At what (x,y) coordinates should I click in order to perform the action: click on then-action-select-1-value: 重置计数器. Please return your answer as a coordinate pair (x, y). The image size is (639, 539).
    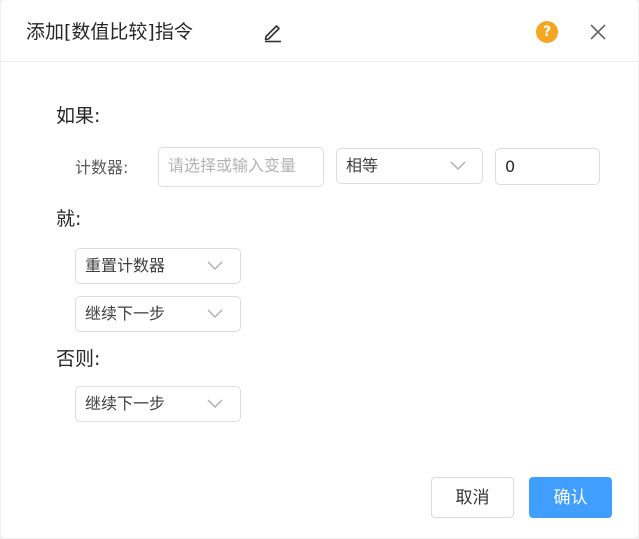
    Looking at the image, I should click on (125, 265).